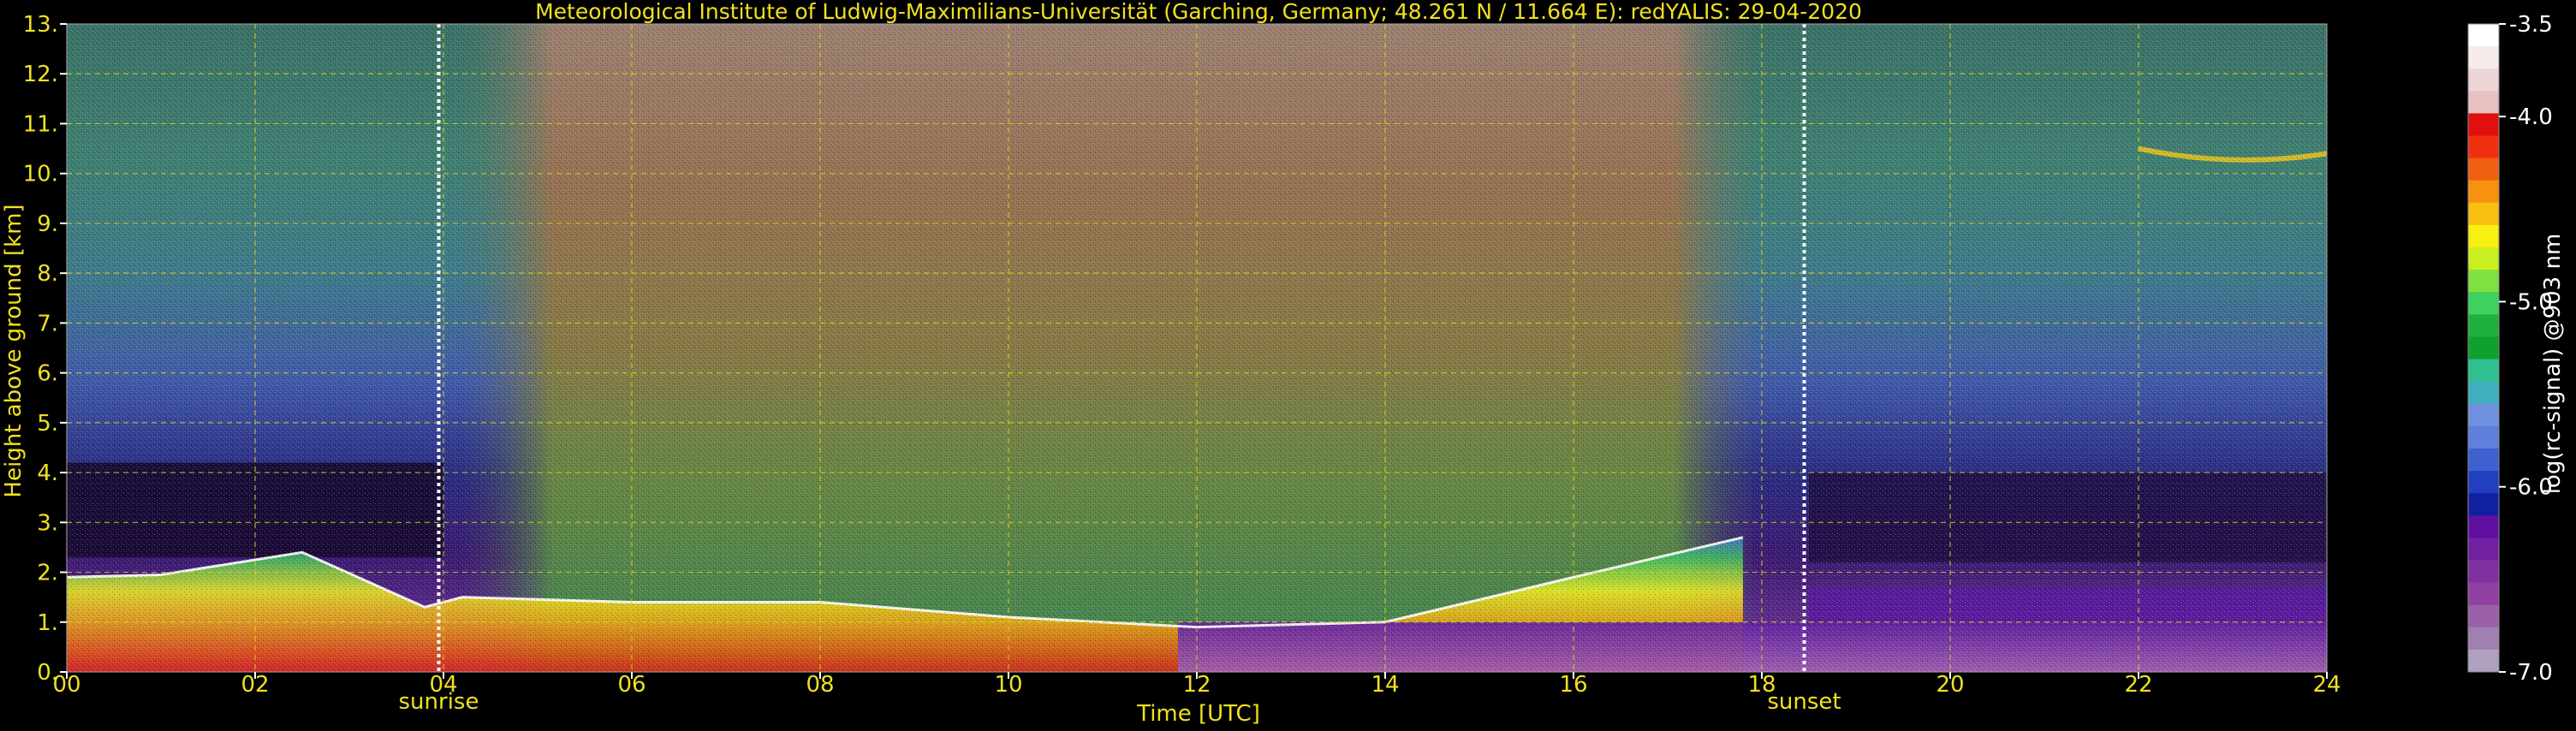 This screenshot has width=2576, height=731. What do you see at coordinates (2531, 117) in the screenshot?
I see `colorbar-tick-label: -4.0` at bounding box center [2531, 117].